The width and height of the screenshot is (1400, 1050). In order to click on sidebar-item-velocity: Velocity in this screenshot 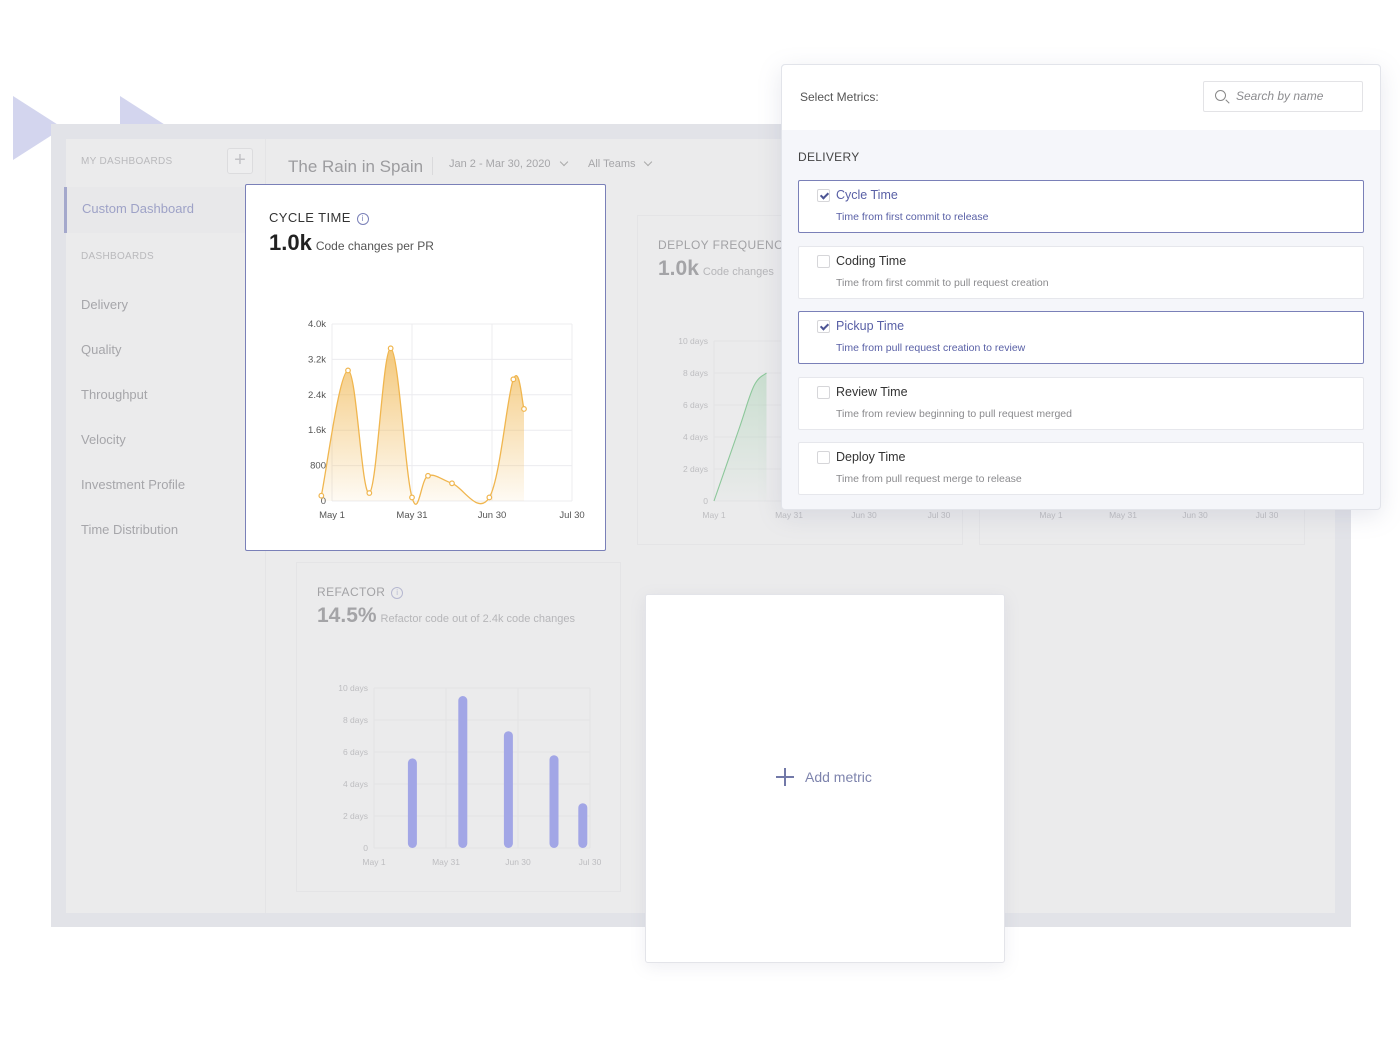, I will do `click(103, 439)`.